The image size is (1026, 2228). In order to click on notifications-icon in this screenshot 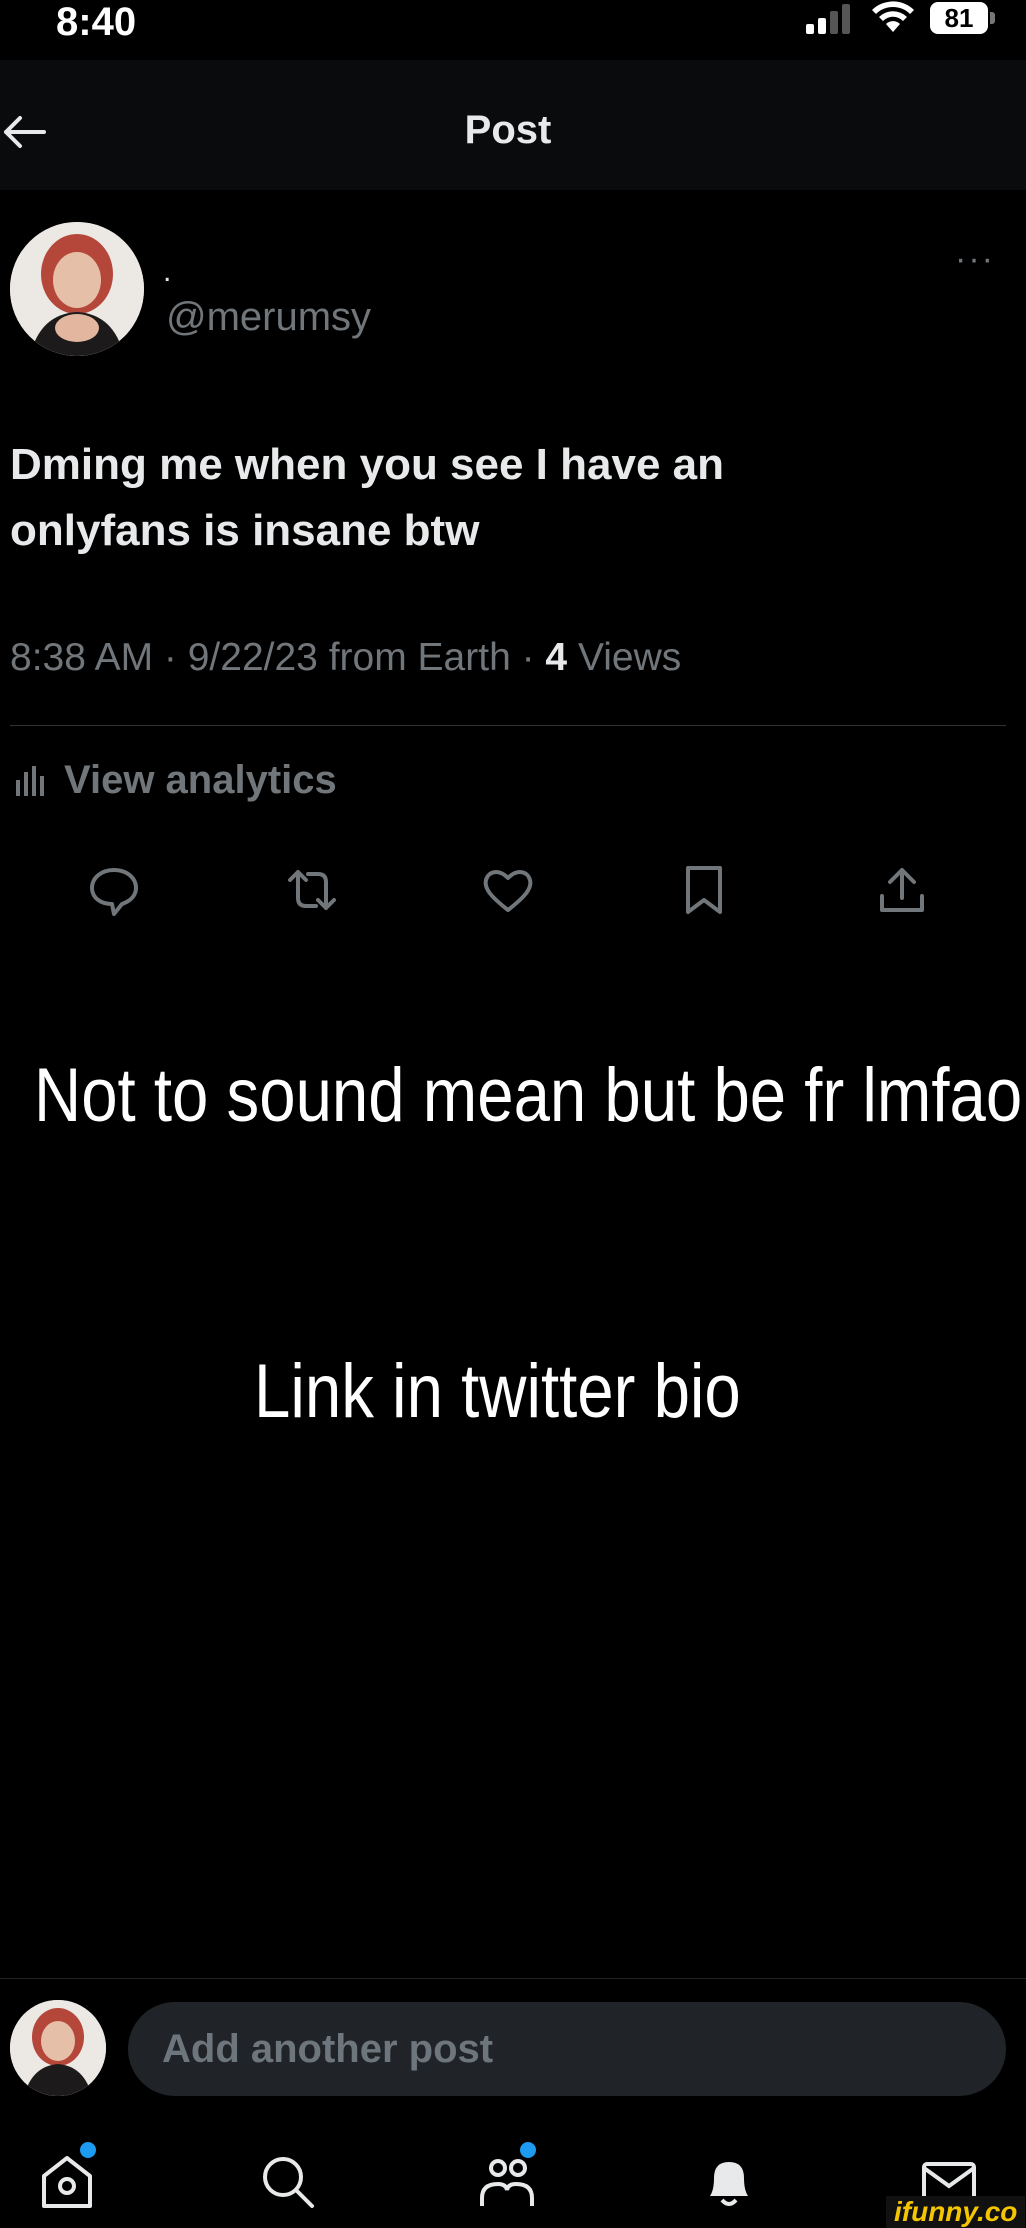, I will do `click(729, 2181)`.